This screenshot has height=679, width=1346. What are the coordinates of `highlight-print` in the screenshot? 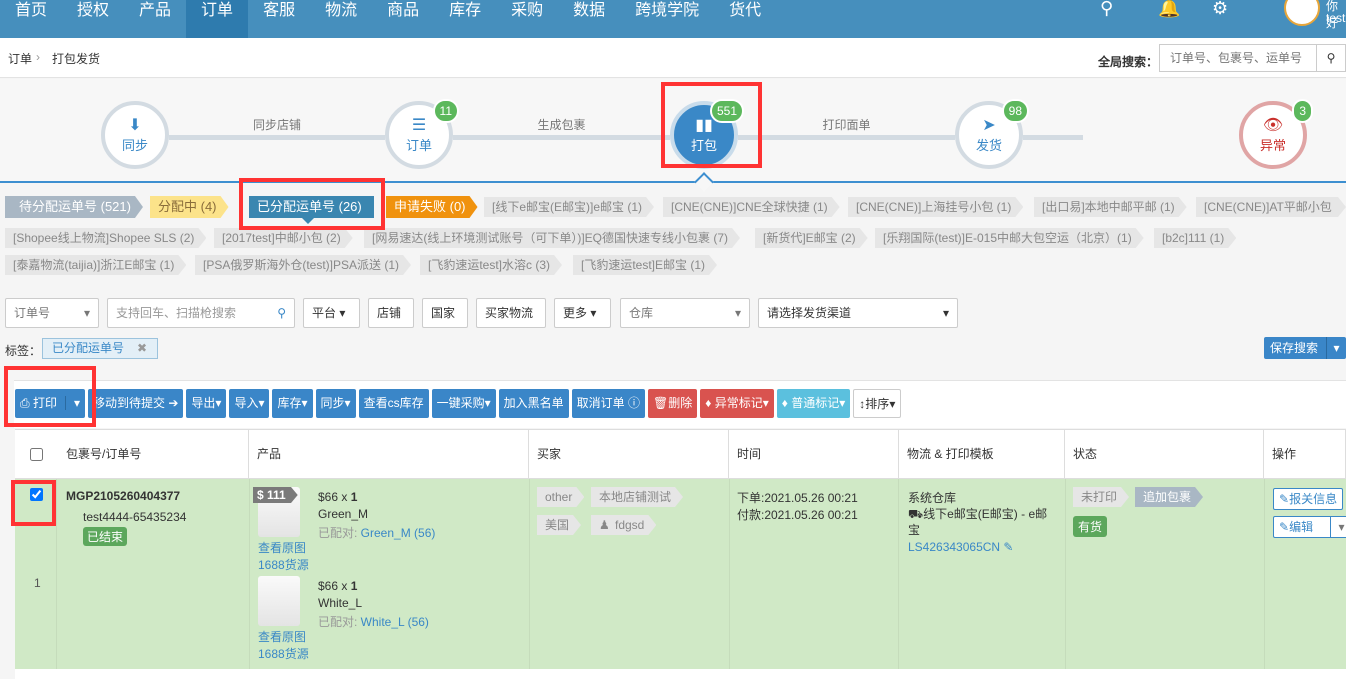 It's located at (50, 396).